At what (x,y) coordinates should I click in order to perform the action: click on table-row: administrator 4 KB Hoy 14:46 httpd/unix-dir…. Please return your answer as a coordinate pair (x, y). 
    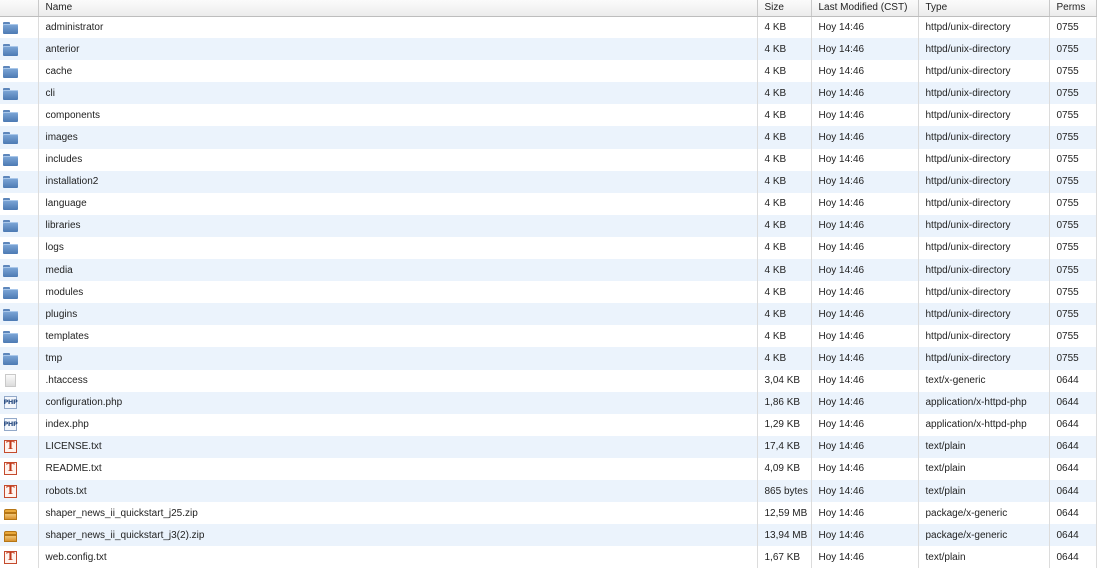
    Looking at the image, I should click on (548, 27).